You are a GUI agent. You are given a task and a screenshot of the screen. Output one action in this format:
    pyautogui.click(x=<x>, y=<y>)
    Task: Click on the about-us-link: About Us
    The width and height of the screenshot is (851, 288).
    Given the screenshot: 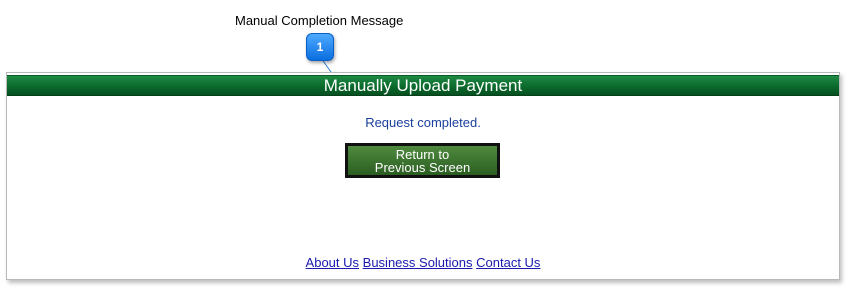 What is the action you would take?
    pyautogui.click(x=332, y=262)
    